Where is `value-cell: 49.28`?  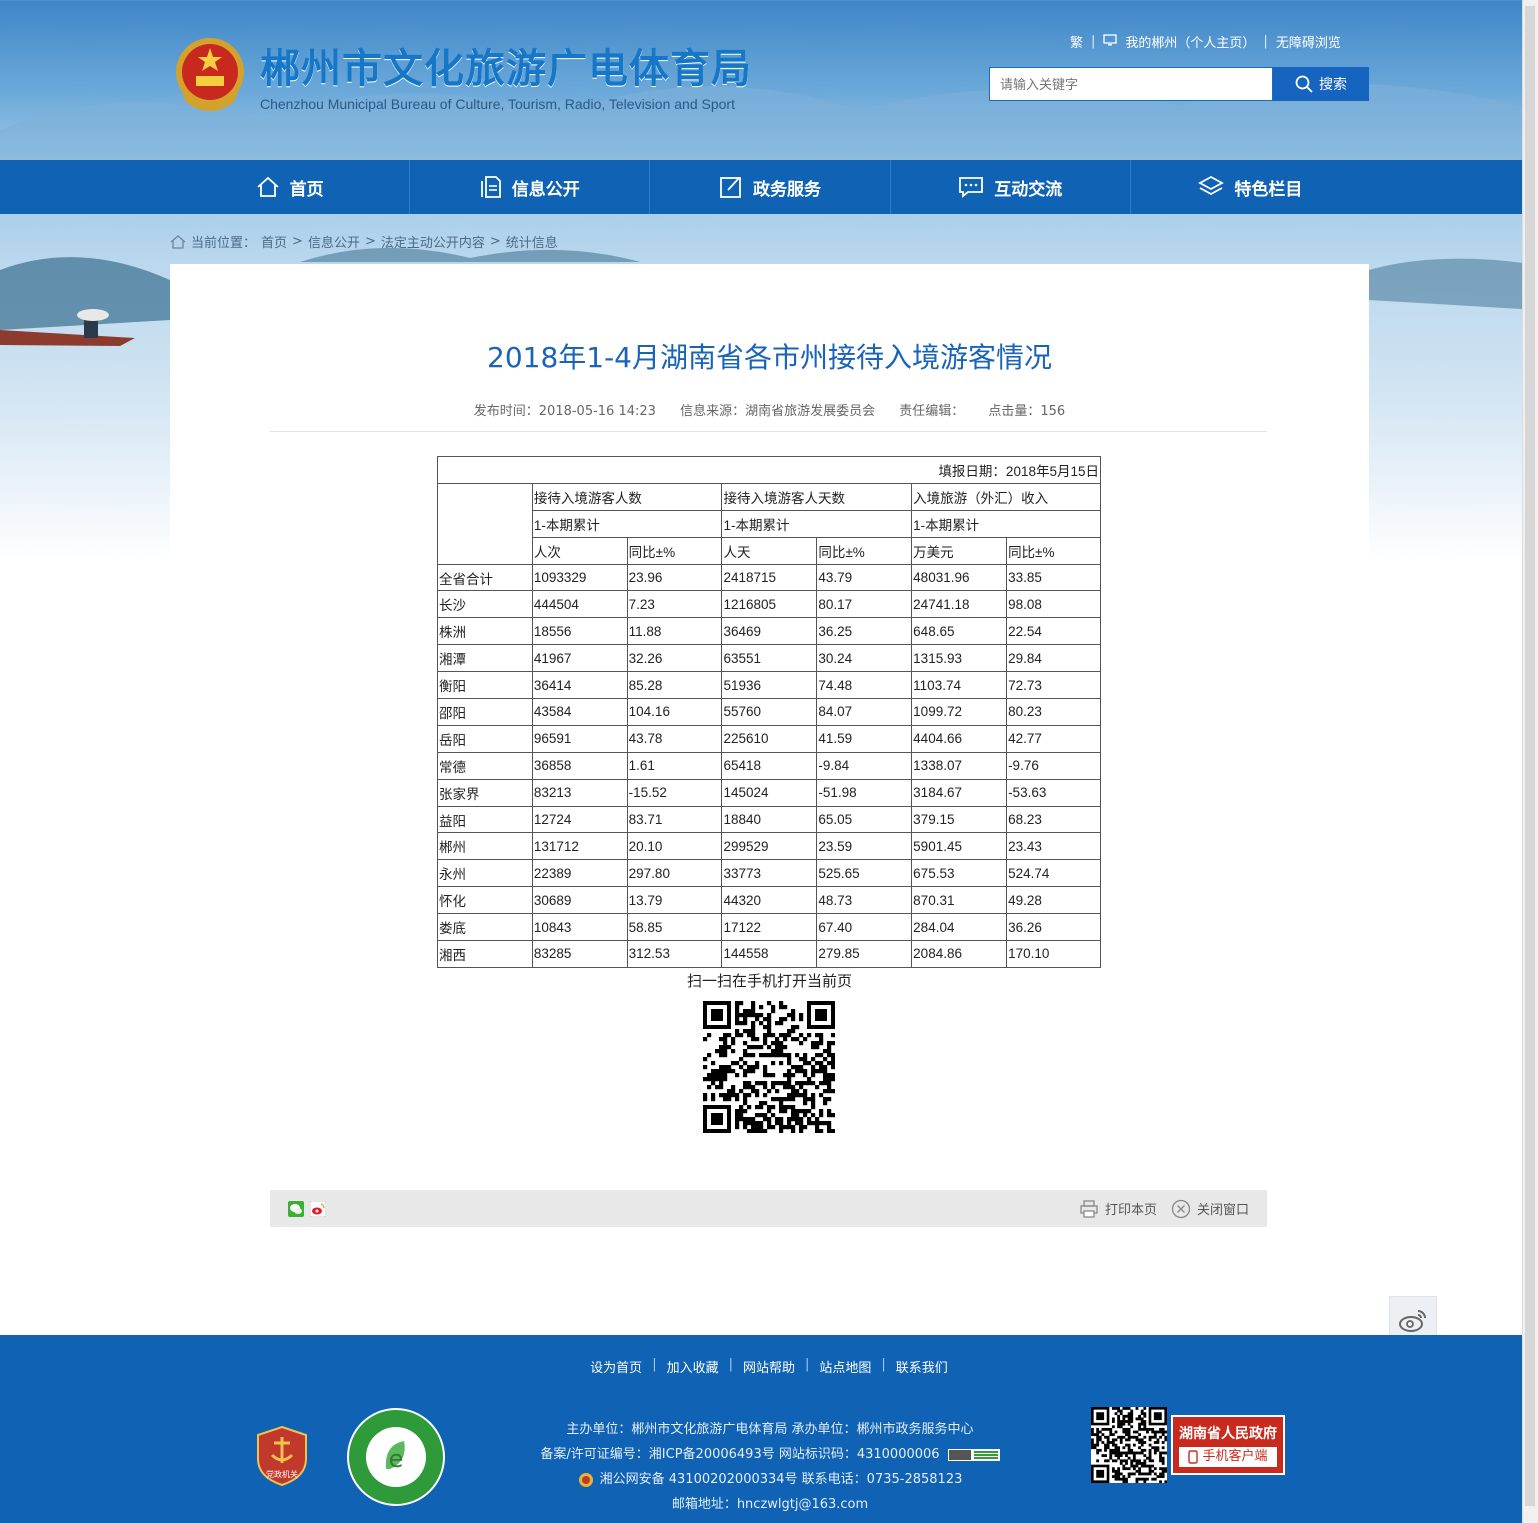
value-cell: 49.28 is located at coordinates (1053, 900).